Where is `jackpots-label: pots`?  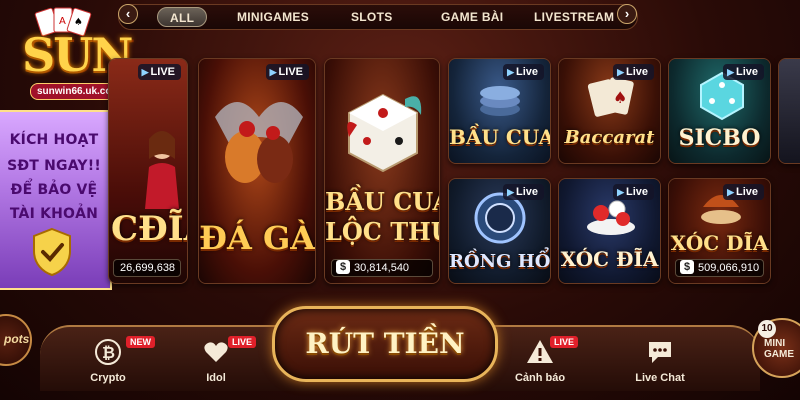
jackpots-label: pots is located at coordinates (17, 339).